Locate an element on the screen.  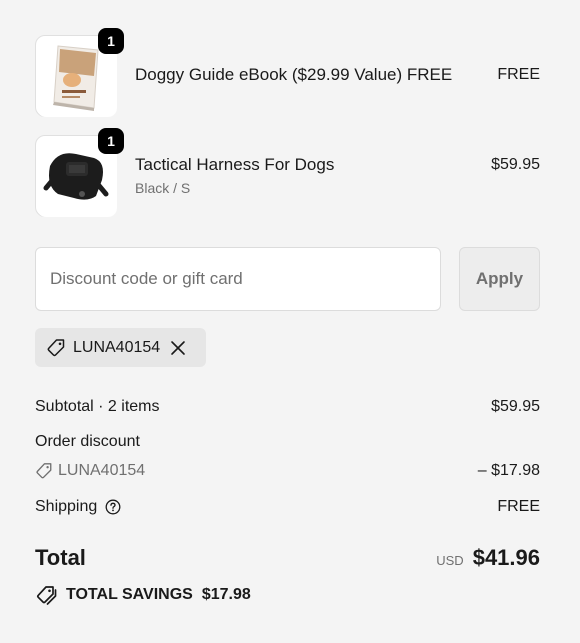
remove-discount-button is located at coordinates (178, 348).